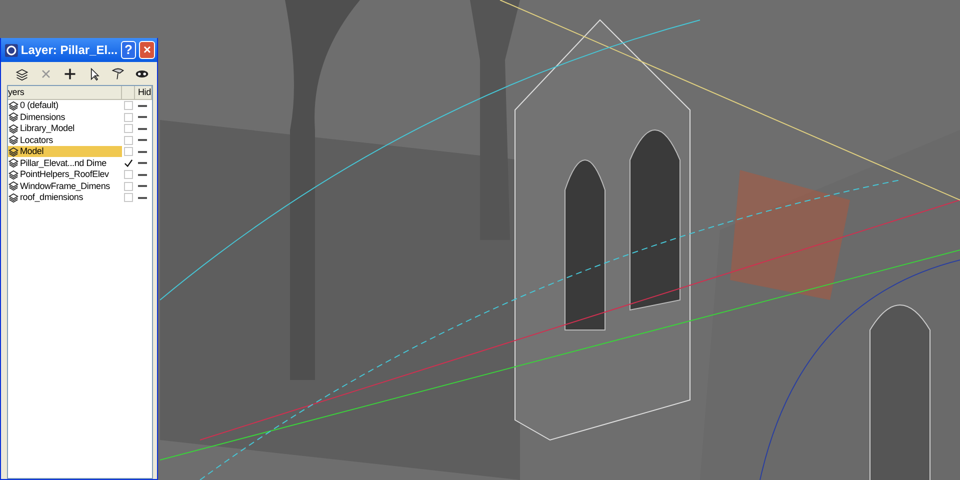 This screenshot has height=480, width=960. Describe the element at coordinates (65, 117) in the screenshot. I see `layer-item: Dimensions` at that location.